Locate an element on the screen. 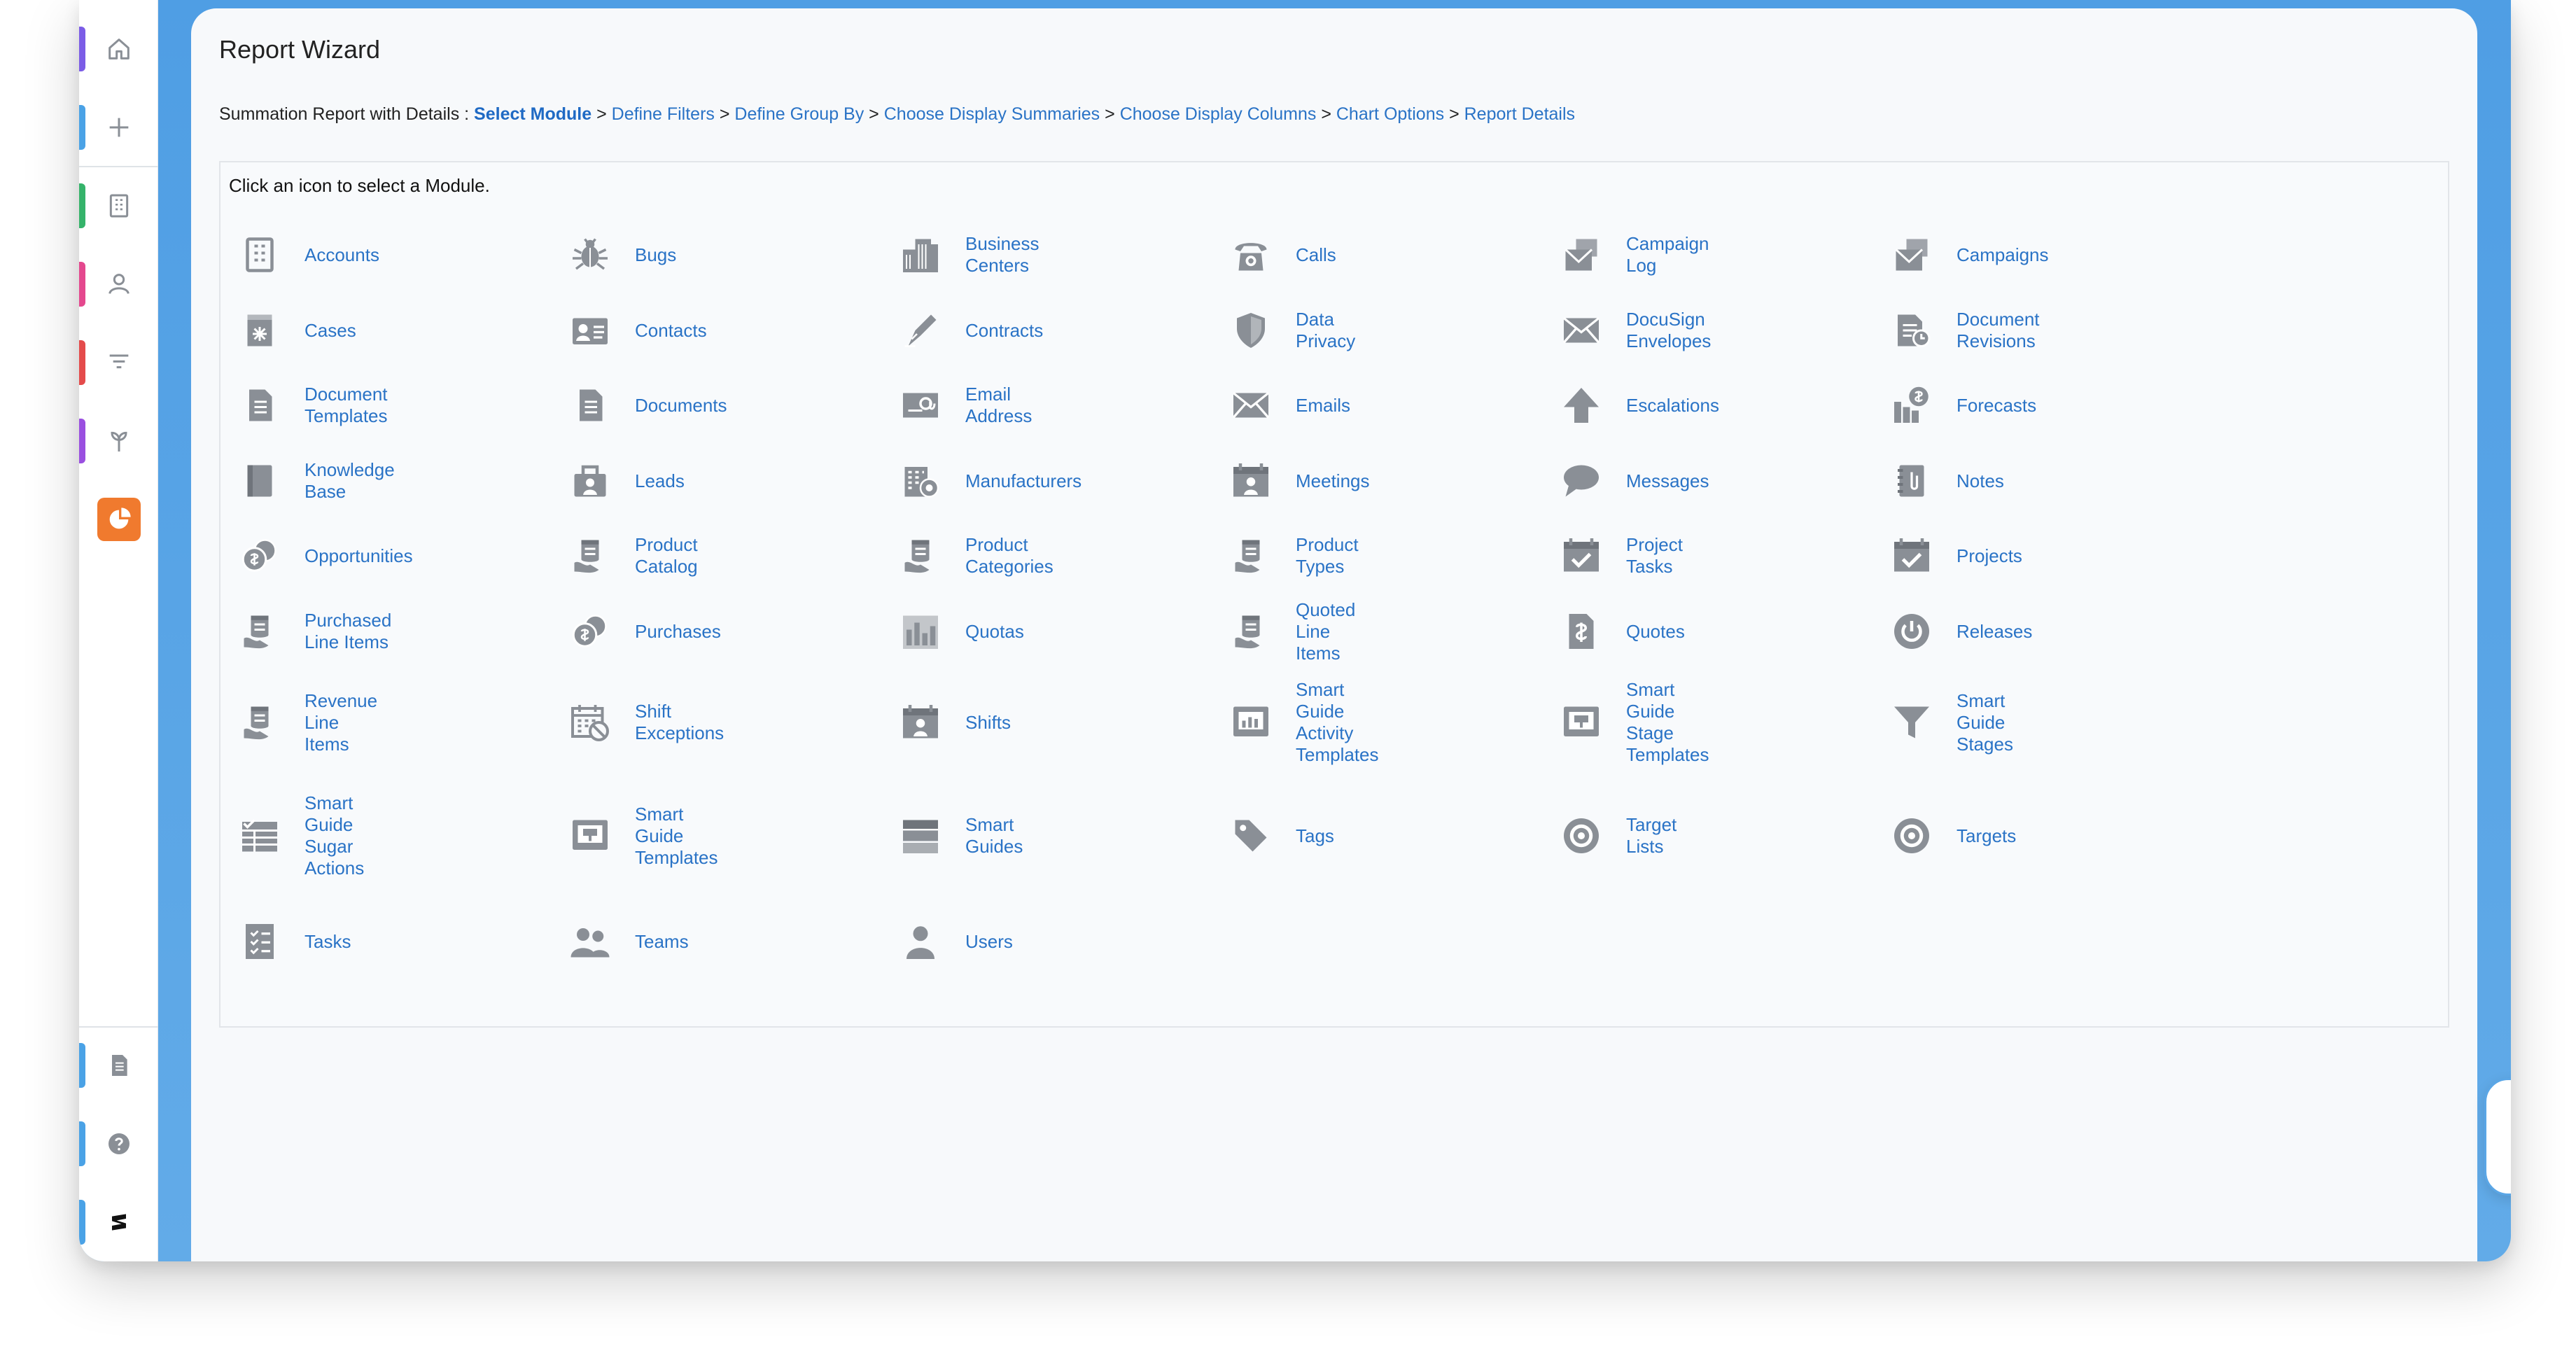 This screenshot has height=1358, width=2576. module-purchased-line-items: Purchased Line Items is located at coordinates (399, 631).